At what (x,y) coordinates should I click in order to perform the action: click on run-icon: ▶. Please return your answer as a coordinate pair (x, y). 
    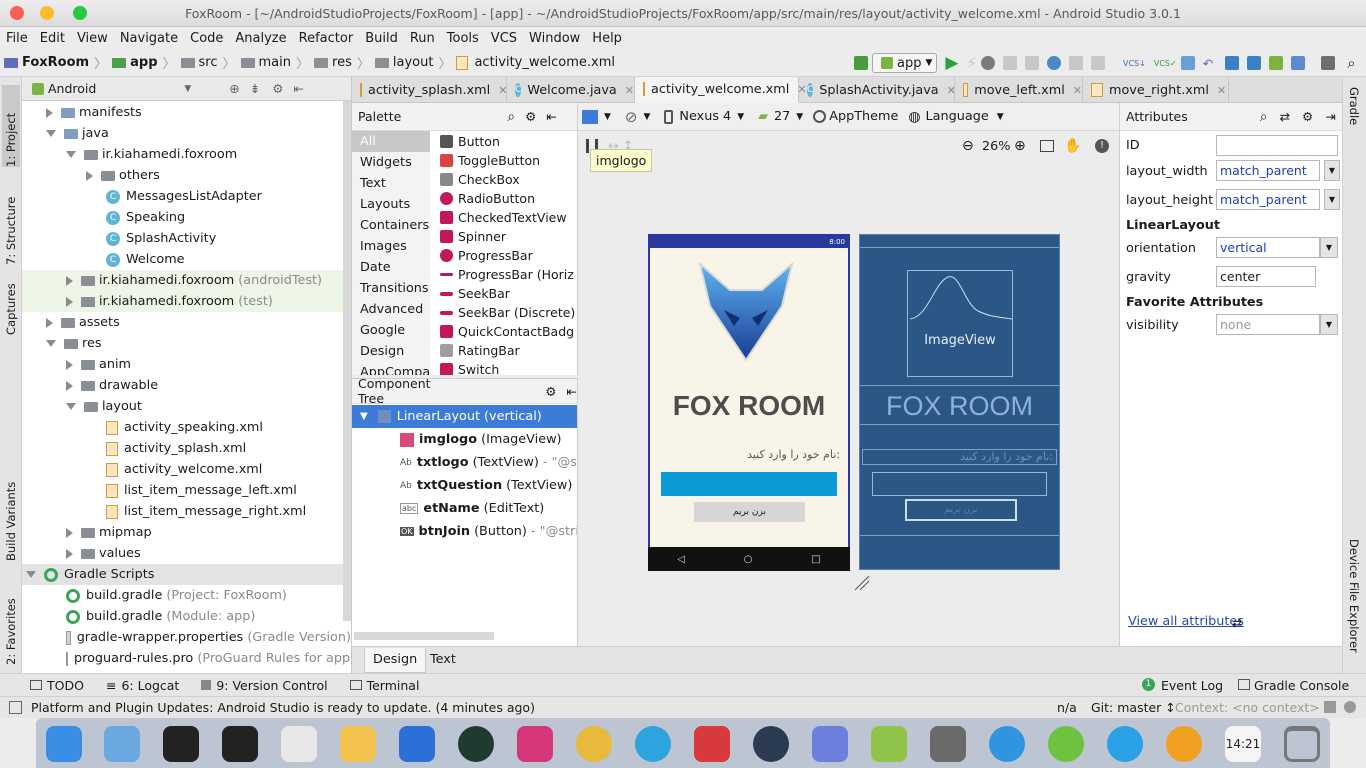
    Looking at the image, I should click on (951, 63).